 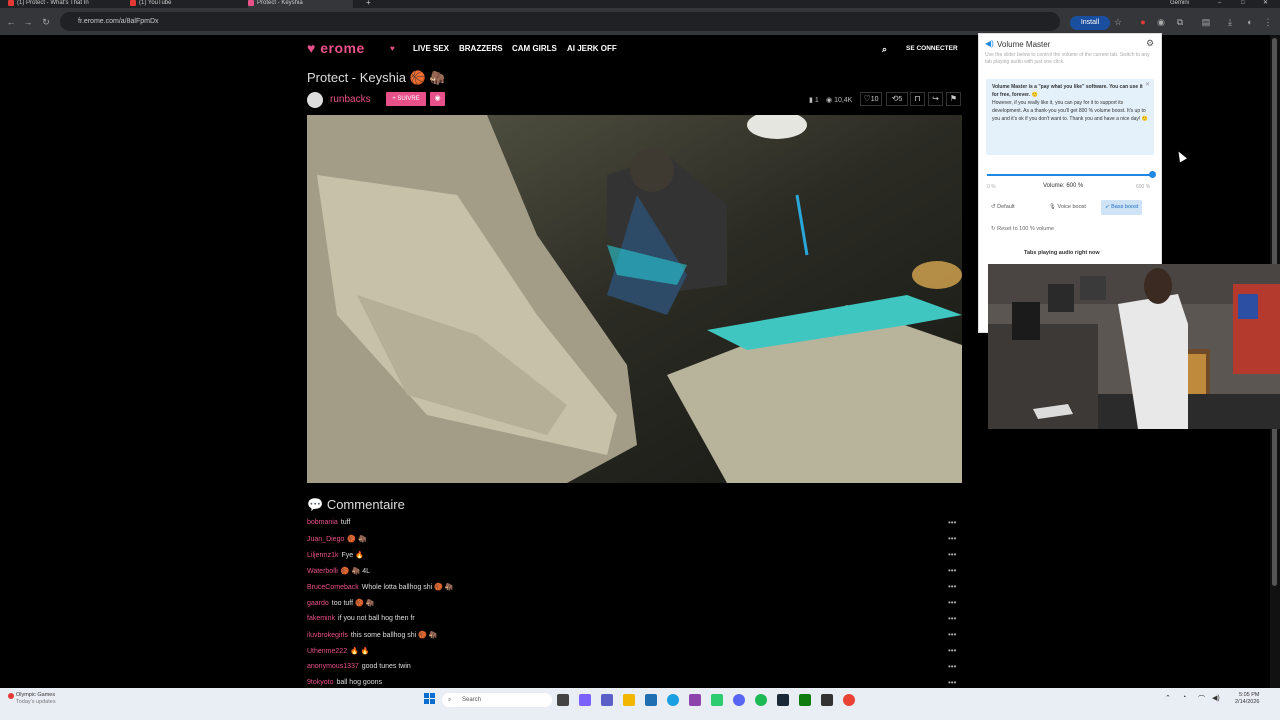 I want to click on comment-user: iluvbrokegirls, so click(x=327, y=635).